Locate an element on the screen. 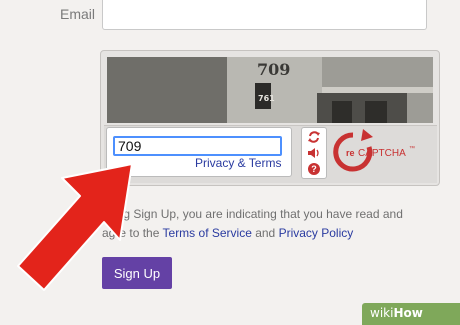  reload-icon is located at coordinates (314, 137).